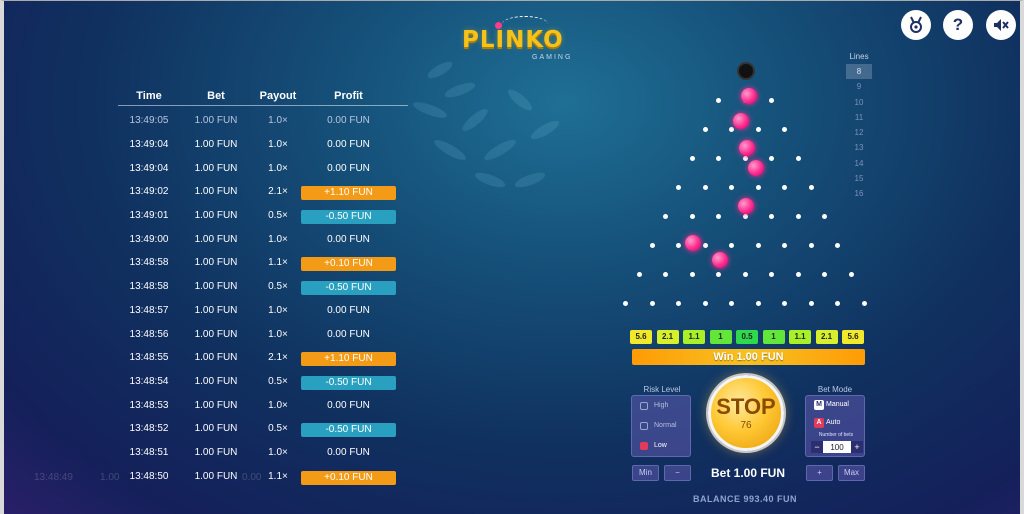  I want to click on bets-stepper: − 100 +, so click(837, 447).